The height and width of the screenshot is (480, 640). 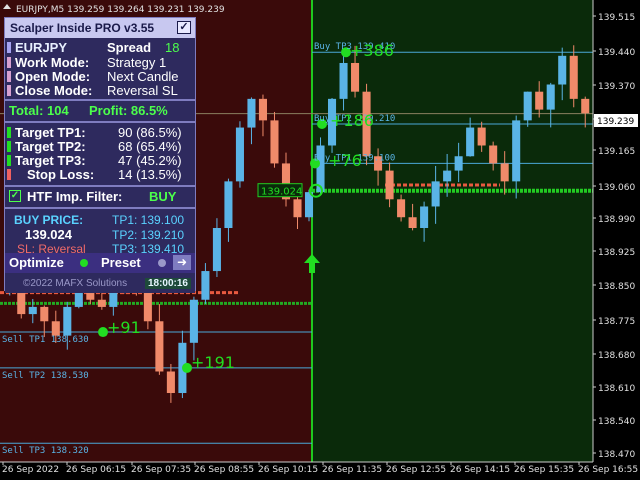 What do you see at coordinates (53, 76) in the screenshot?
I see `open-mode-label: Open Mode:` at bounding box center [53, 76].